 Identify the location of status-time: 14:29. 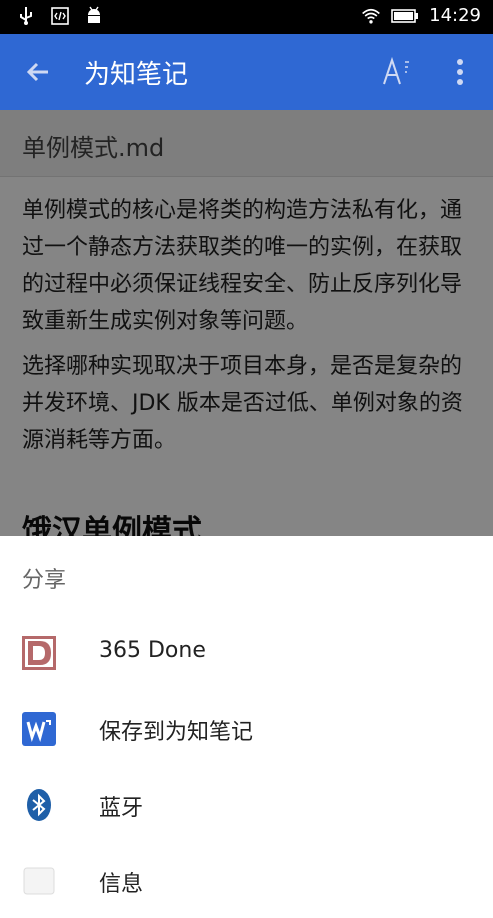
(455, 15).